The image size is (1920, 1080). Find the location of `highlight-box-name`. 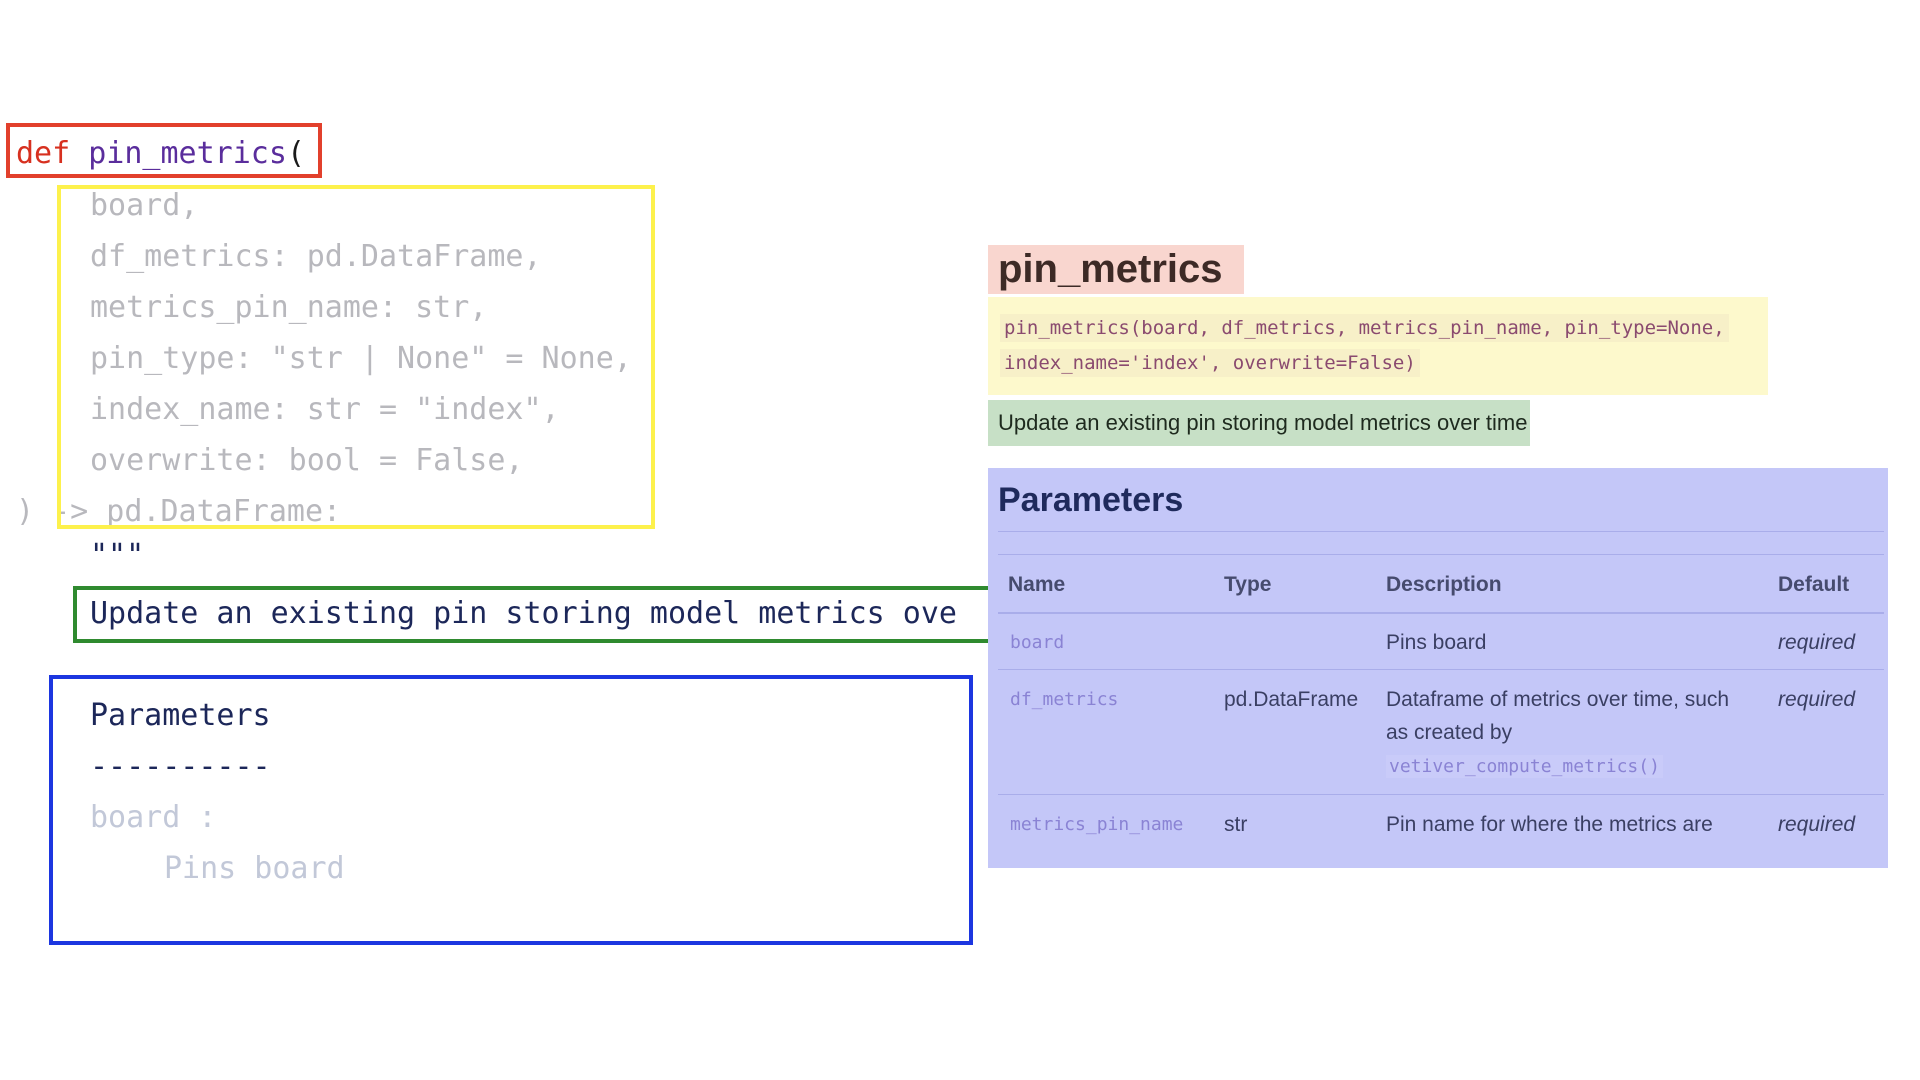

highlight-box-name is located at coordinates (164, 150).